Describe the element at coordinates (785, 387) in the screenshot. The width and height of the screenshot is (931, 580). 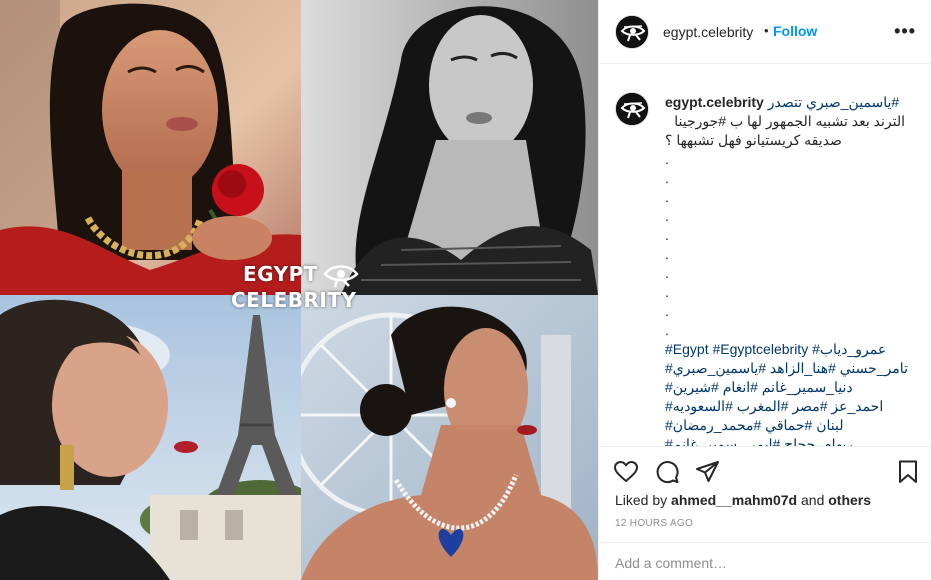
I see `hashtag-line: #دنيا_سمير_غانم #انغام #شيرين` at that location.